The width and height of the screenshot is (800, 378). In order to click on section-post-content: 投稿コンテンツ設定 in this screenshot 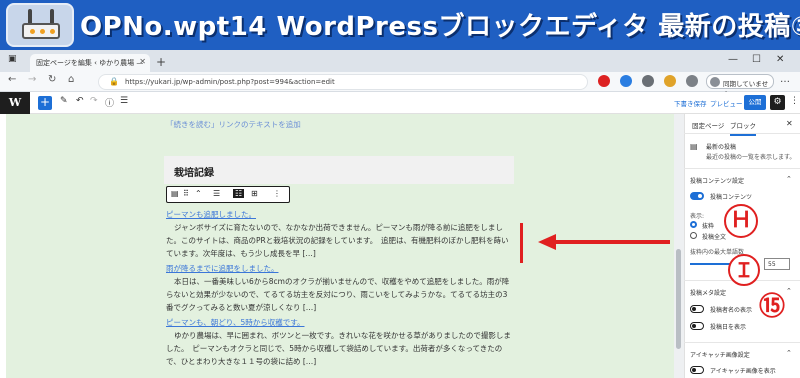, I will do `click(717, 180)`.